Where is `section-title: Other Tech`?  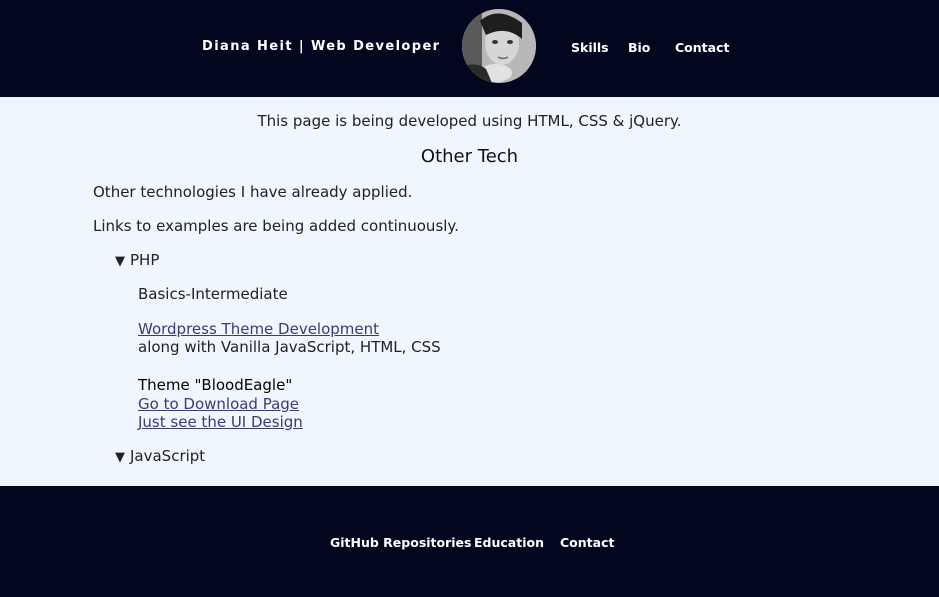
section-title: Other Tech is located at coordinates (469, 156).